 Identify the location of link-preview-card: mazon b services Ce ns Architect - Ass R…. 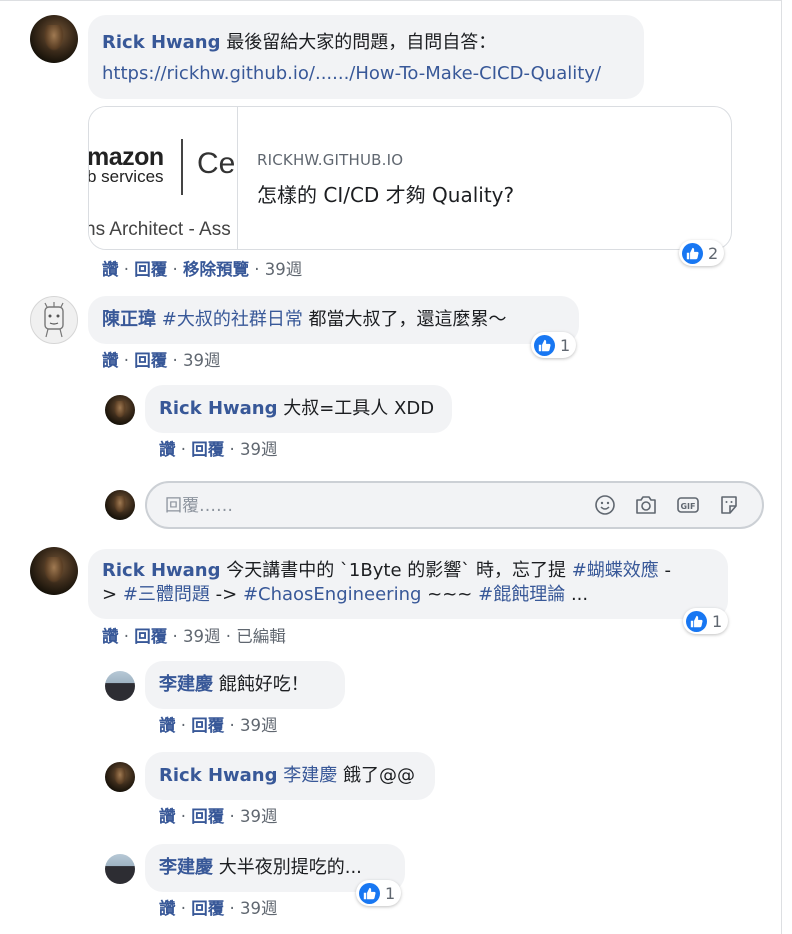
(410, 178).